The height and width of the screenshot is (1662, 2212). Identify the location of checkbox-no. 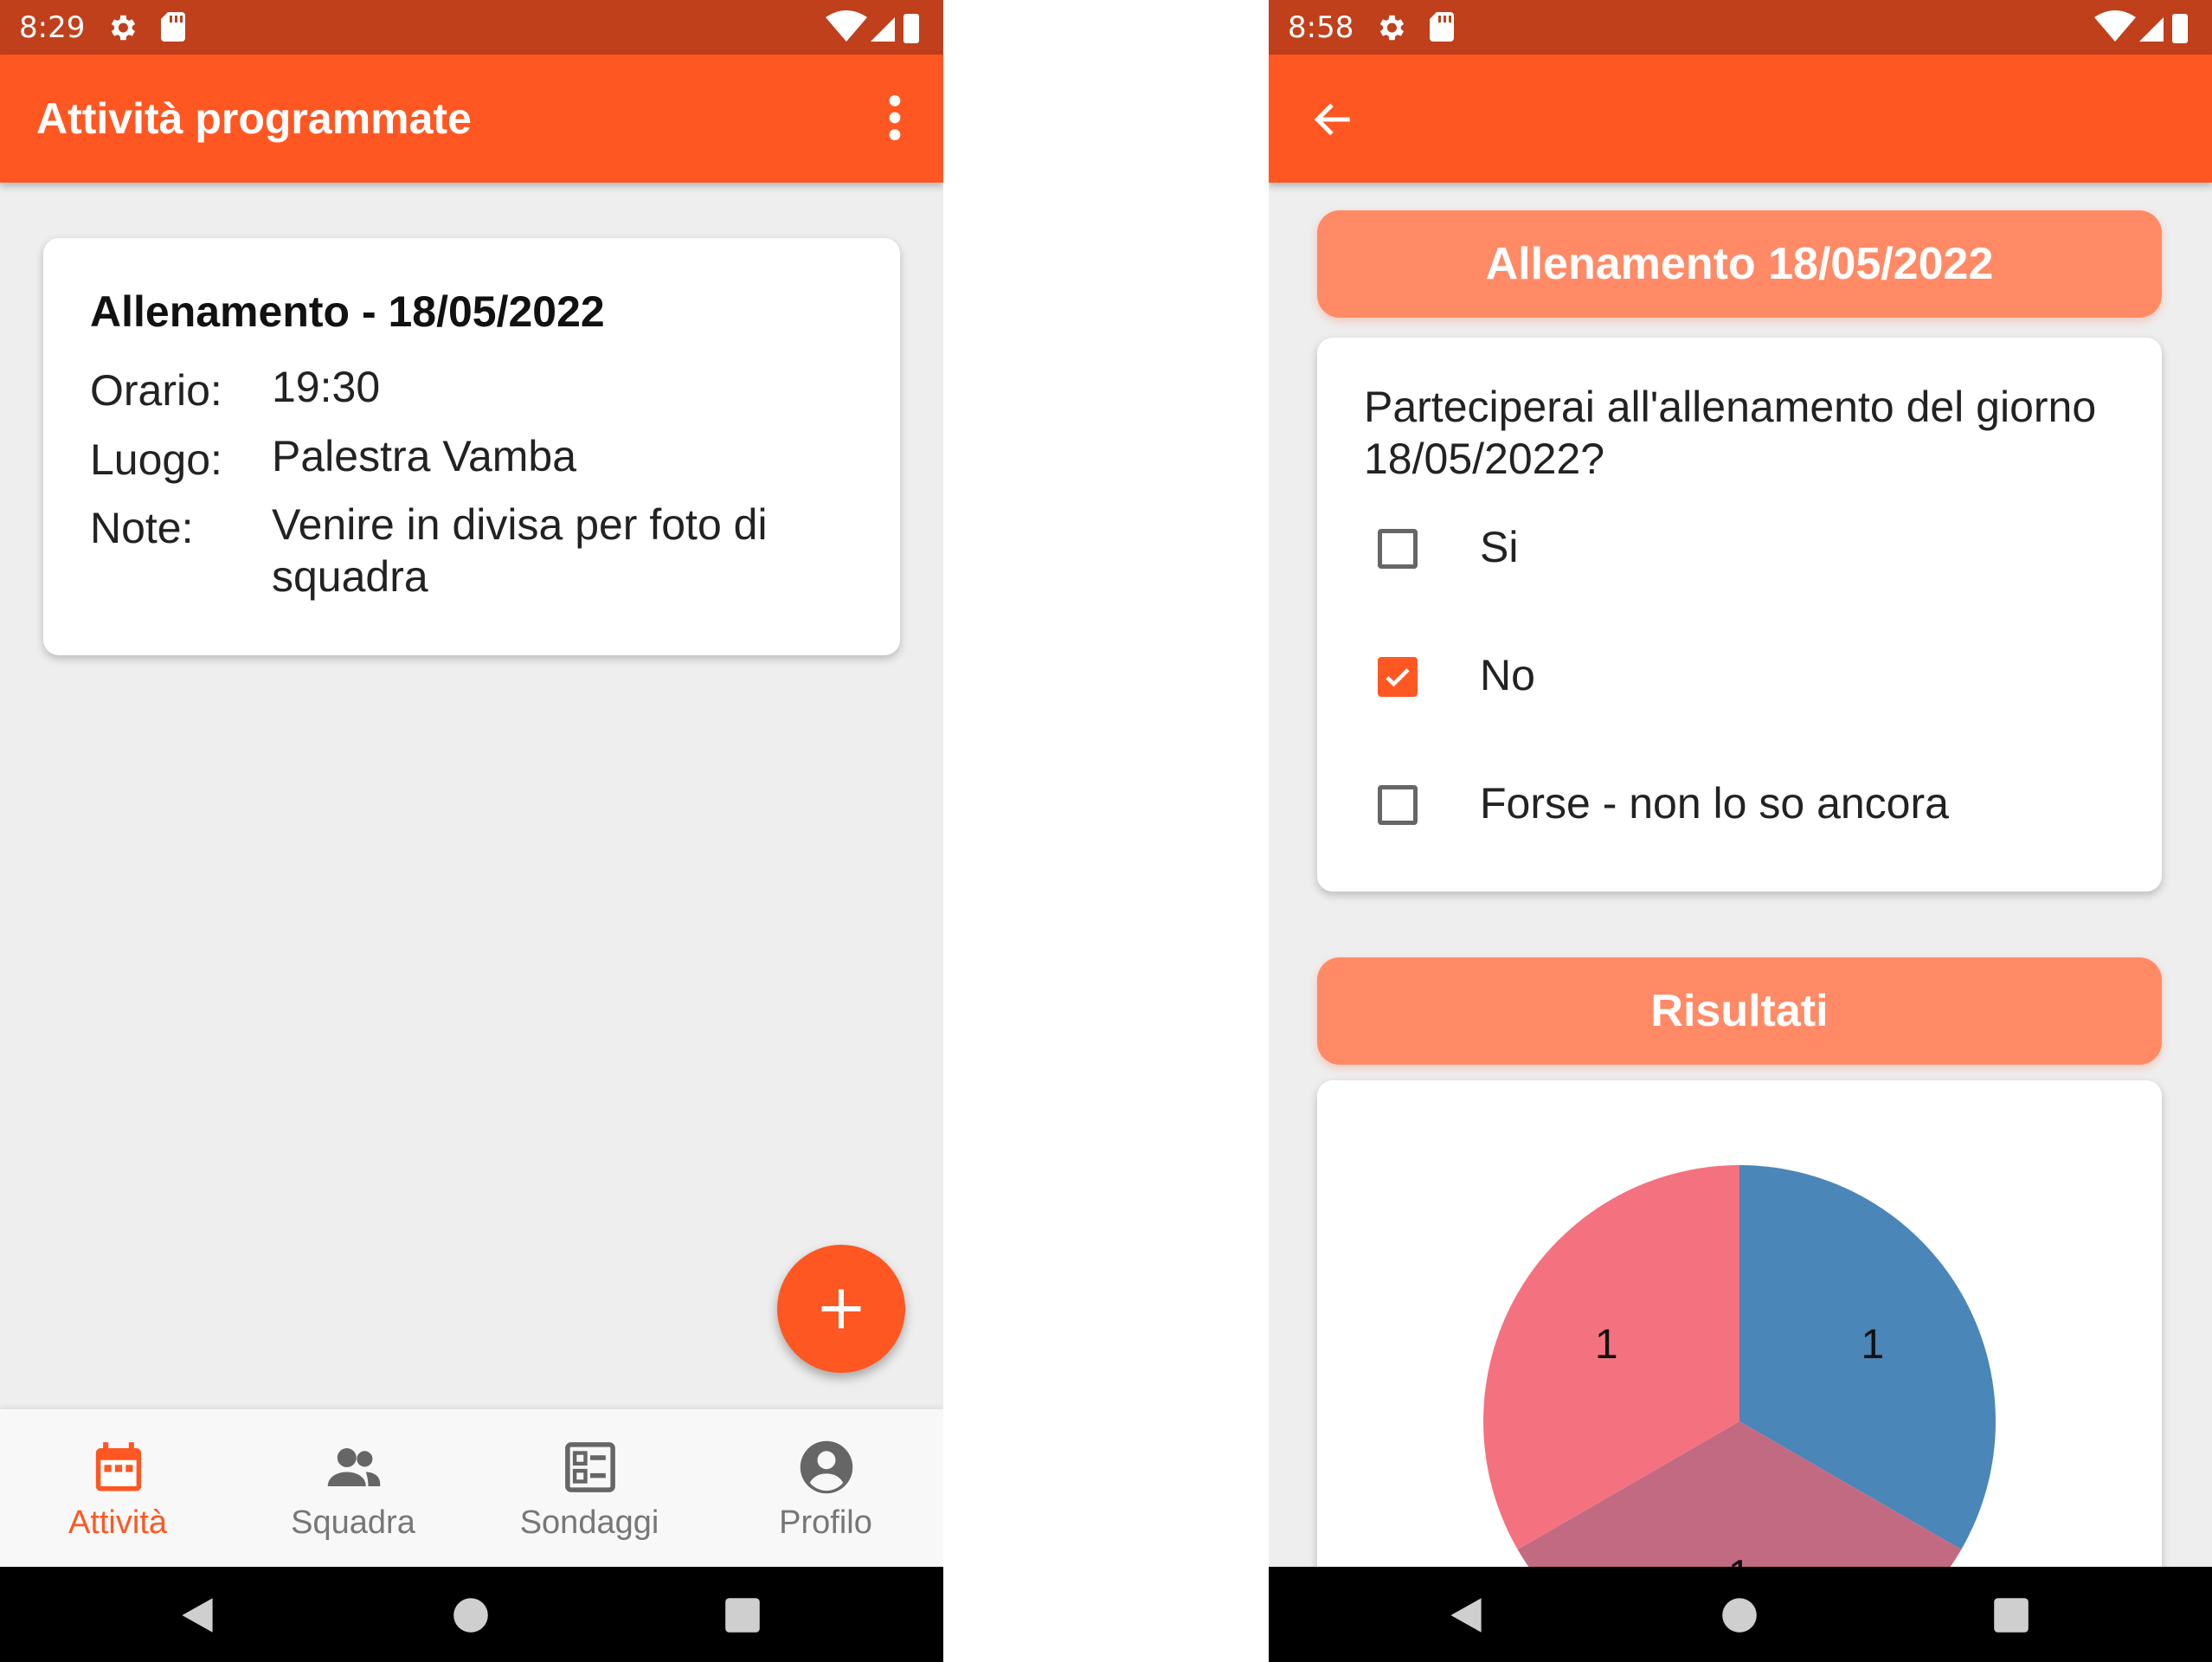
(1398, 677).